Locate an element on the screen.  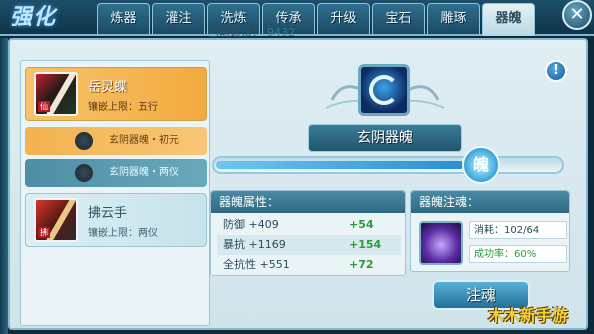
attribute-bonus: +154 is located at coordinates (365, 244).